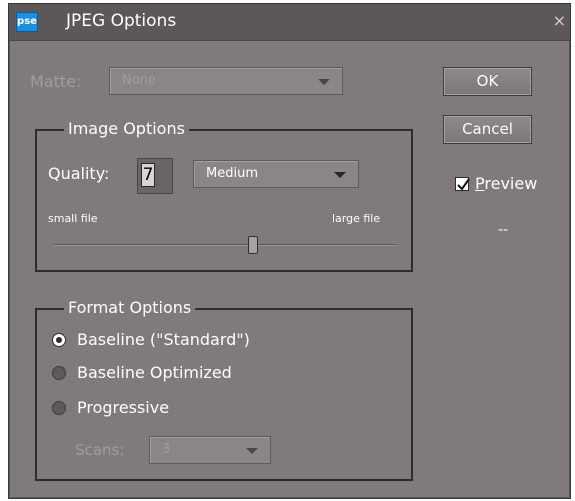 This screenshot has height=501, width=575. I want to click on checkmark-icon, so click(463, 184).